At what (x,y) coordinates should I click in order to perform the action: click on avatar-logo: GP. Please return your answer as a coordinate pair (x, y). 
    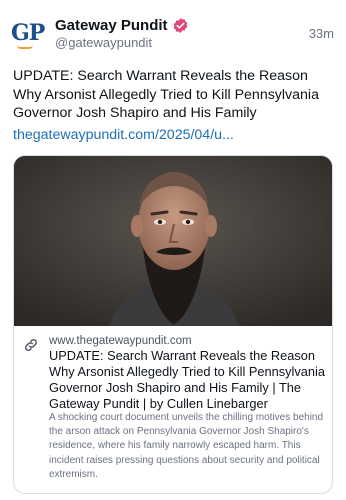
    Looking at the image, I should click on (28, 33).